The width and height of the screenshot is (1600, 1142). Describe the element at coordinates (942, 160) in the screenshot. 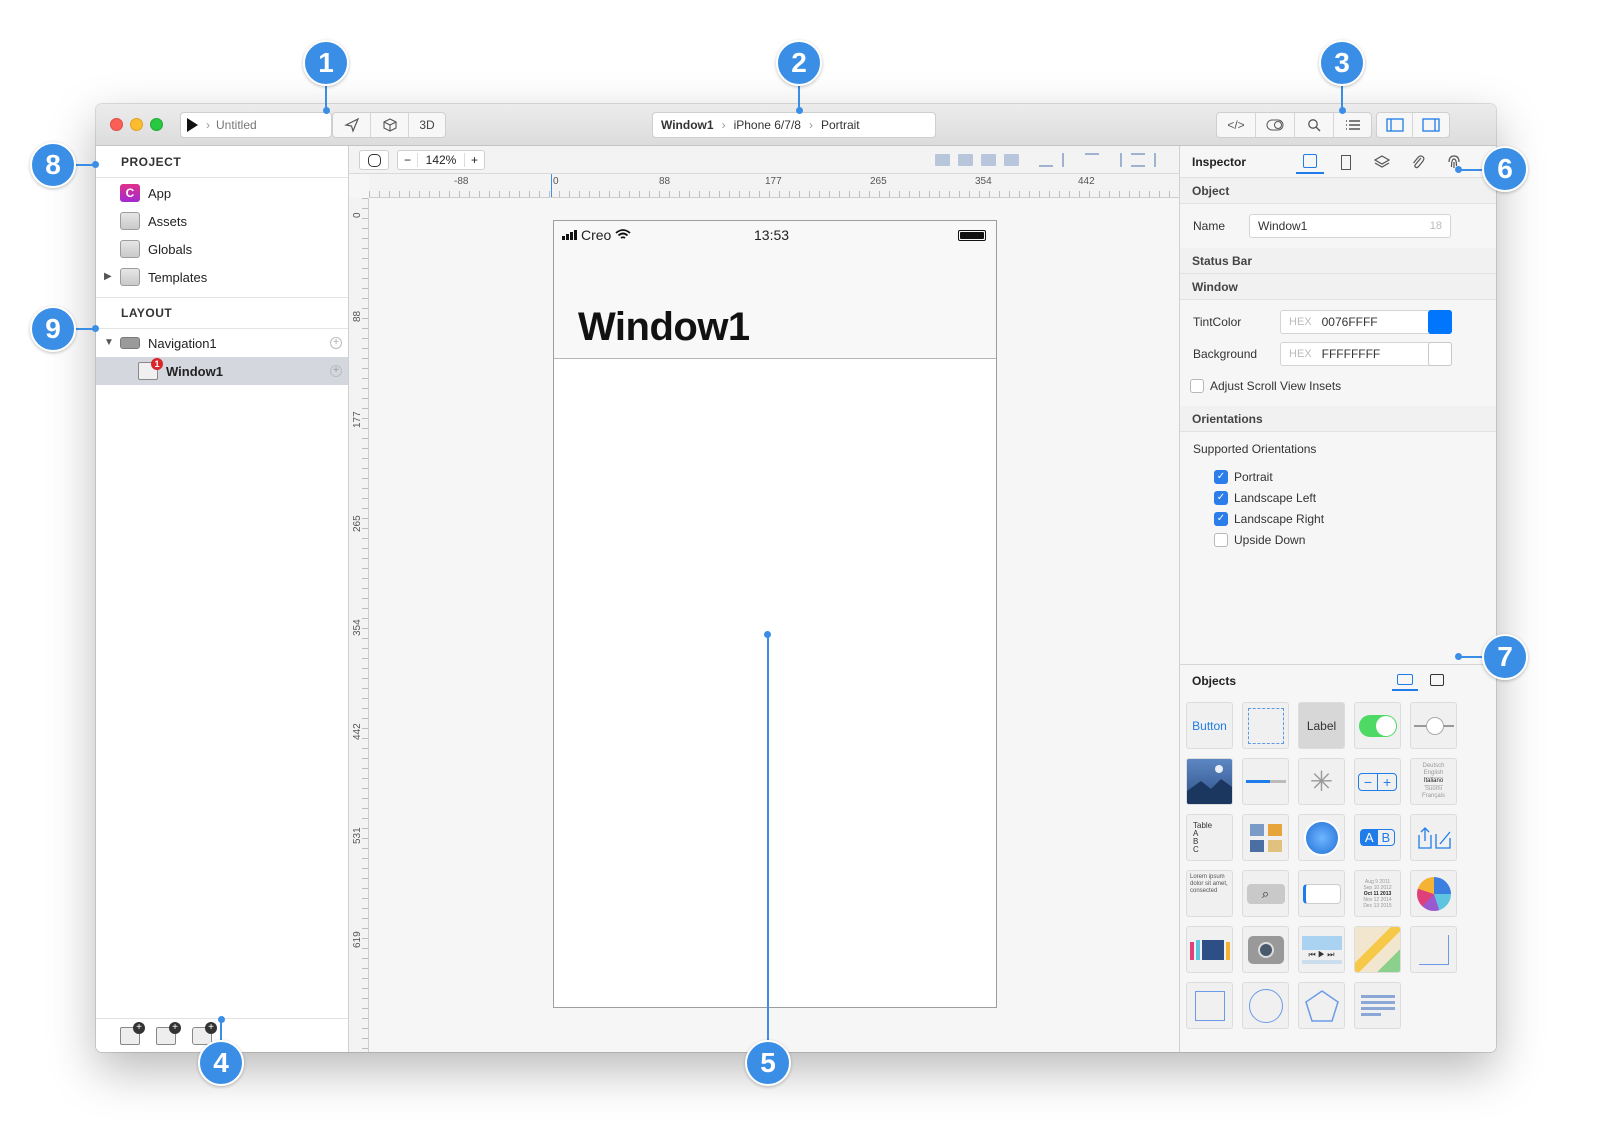

I see `bring-forward-icon` at that location.